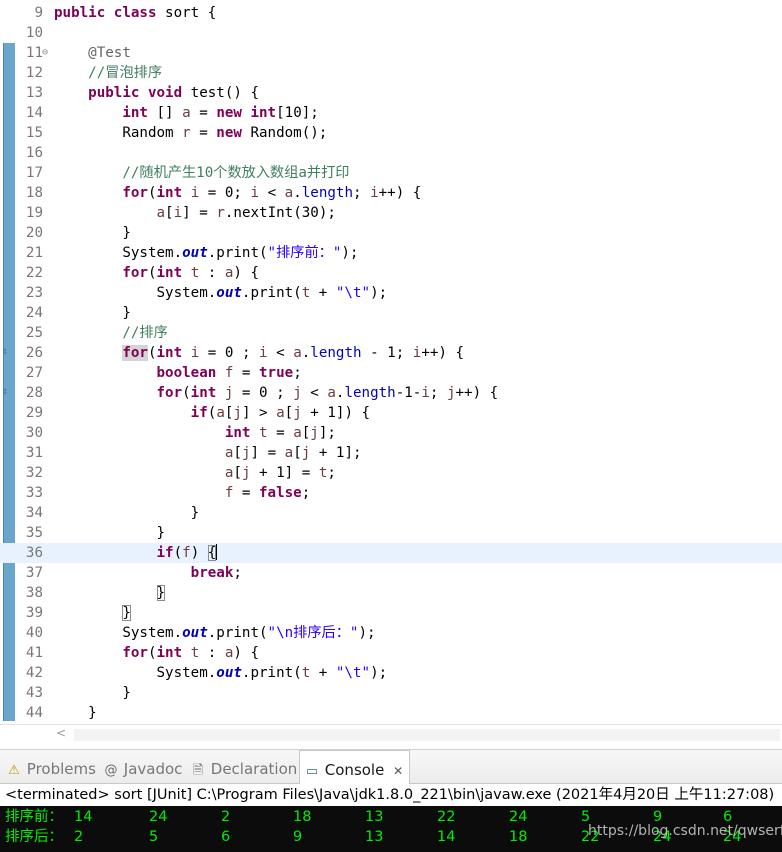  Describe the element at coordinates (336, 413) in the screenshot. I see `code-token: + 1]) {` at that location.